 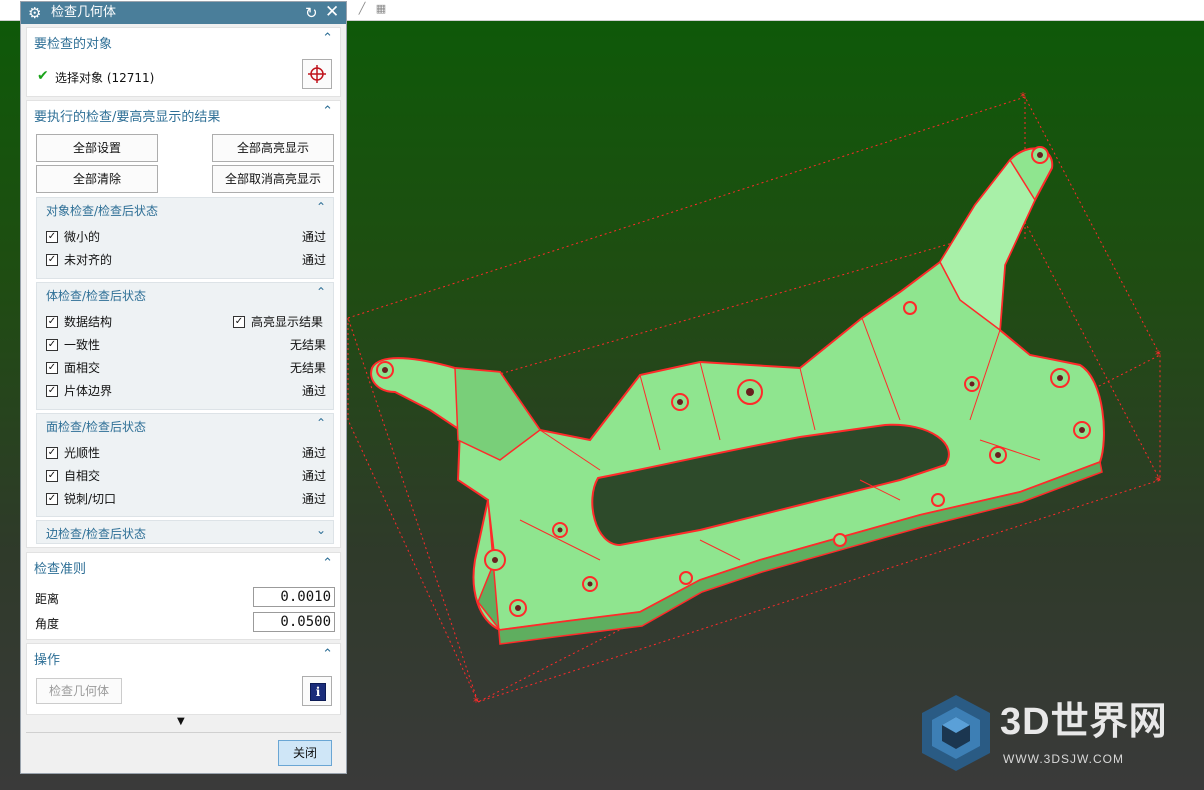 I want to click on check-row-face-intersect: ✓ 面相交 无结果, so click(x=186, y=369).